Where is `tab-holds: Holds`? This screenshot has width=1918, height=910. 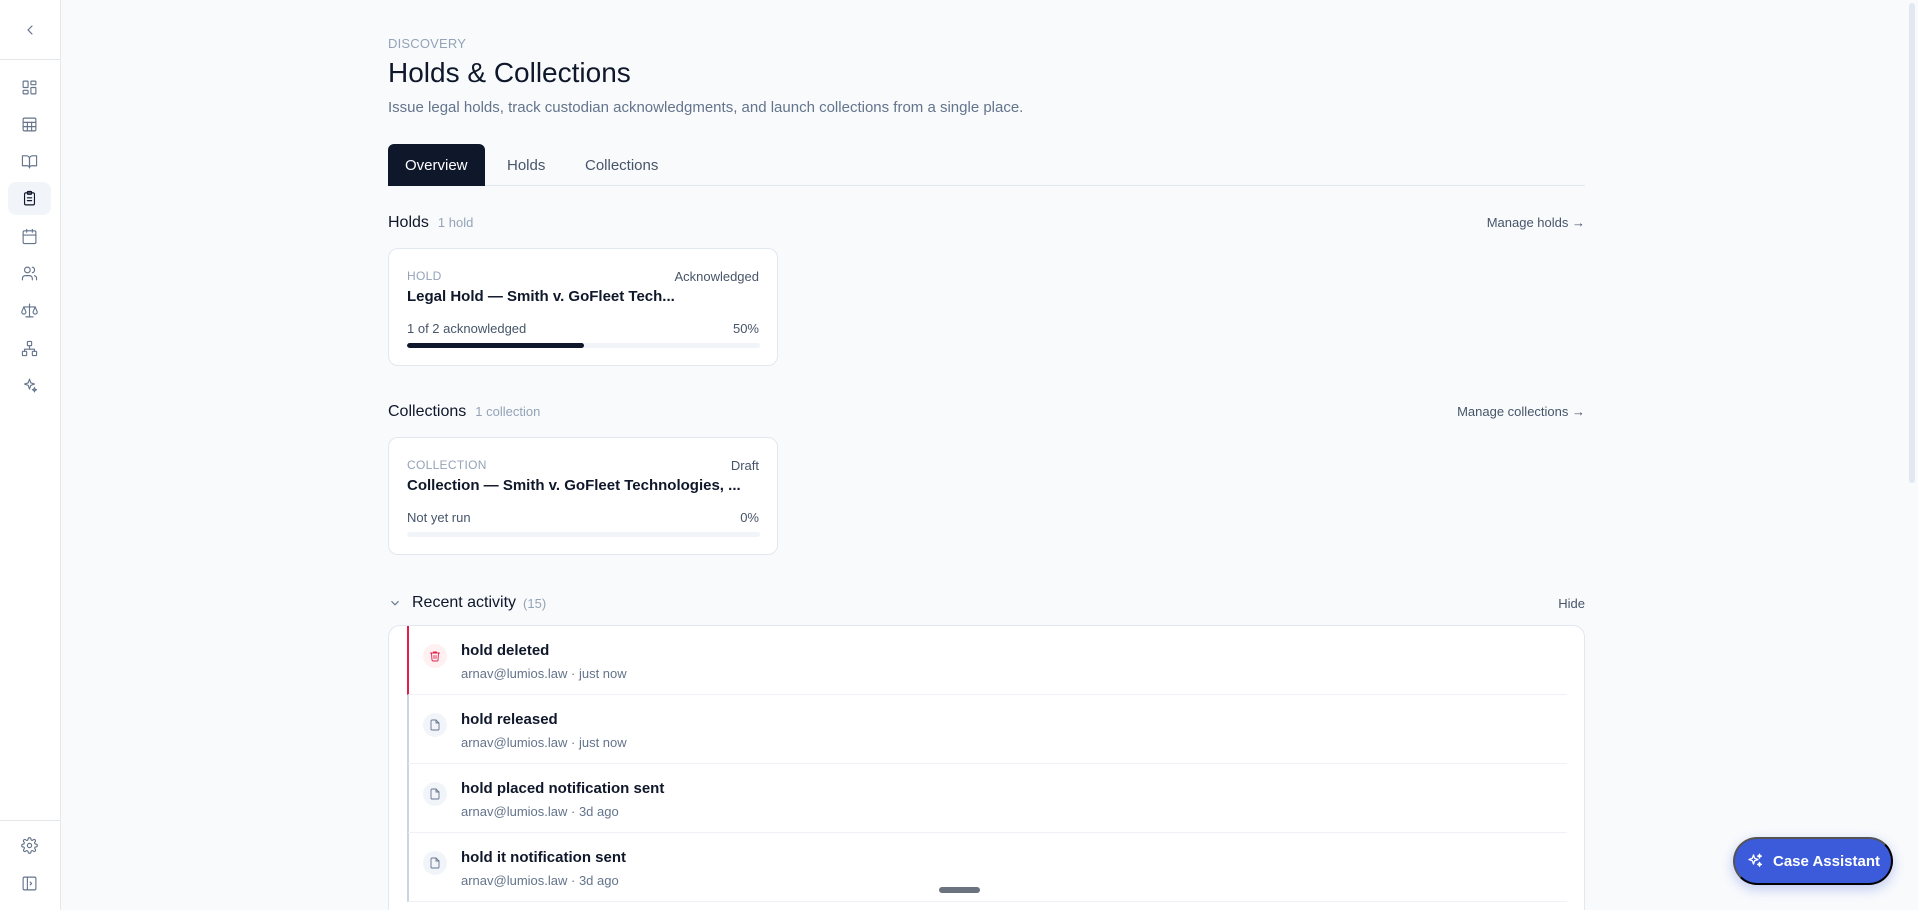 tab-holds: Holds is located at coordinates (526, 165).